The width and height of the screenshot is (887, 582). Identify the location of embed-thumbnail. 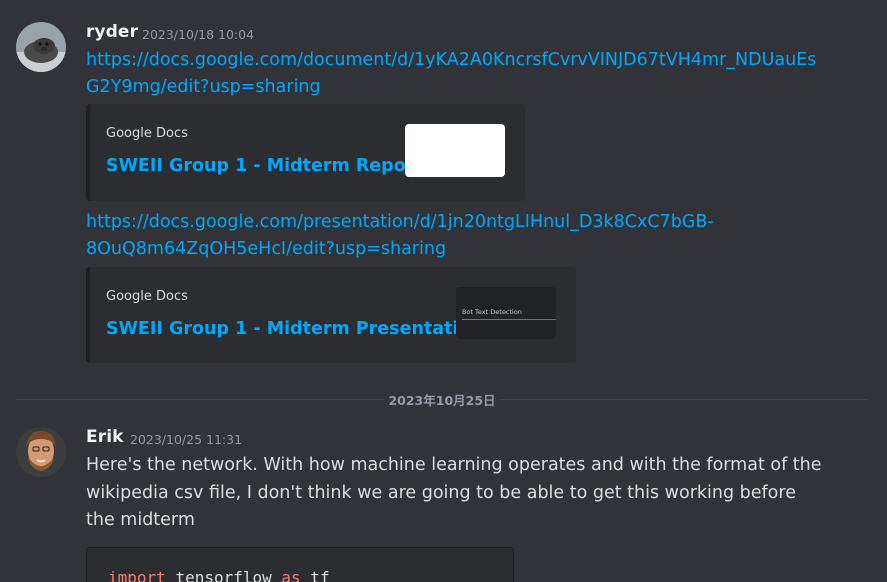
(455, 150).